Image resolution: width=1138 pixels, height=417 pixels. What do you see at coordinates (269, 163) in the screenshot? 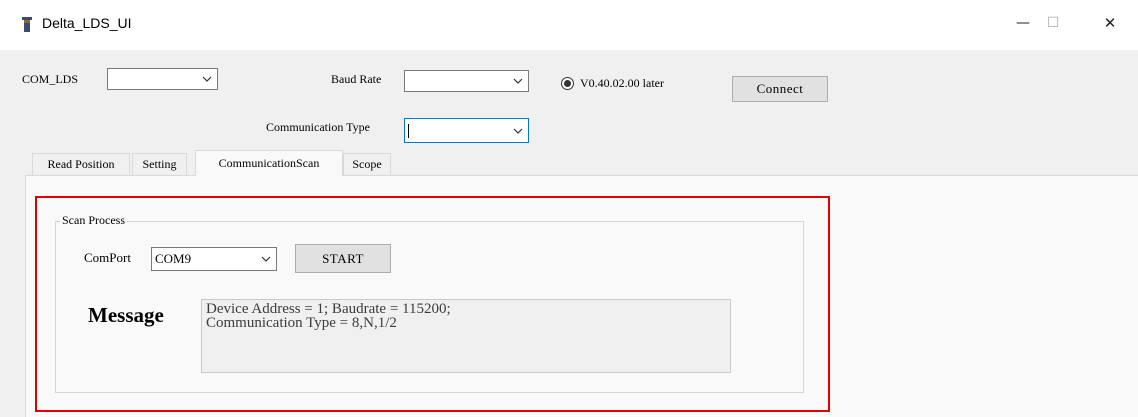
I see `tab-communication-scan: CommunicationScan` at bounding box center [269, 163].